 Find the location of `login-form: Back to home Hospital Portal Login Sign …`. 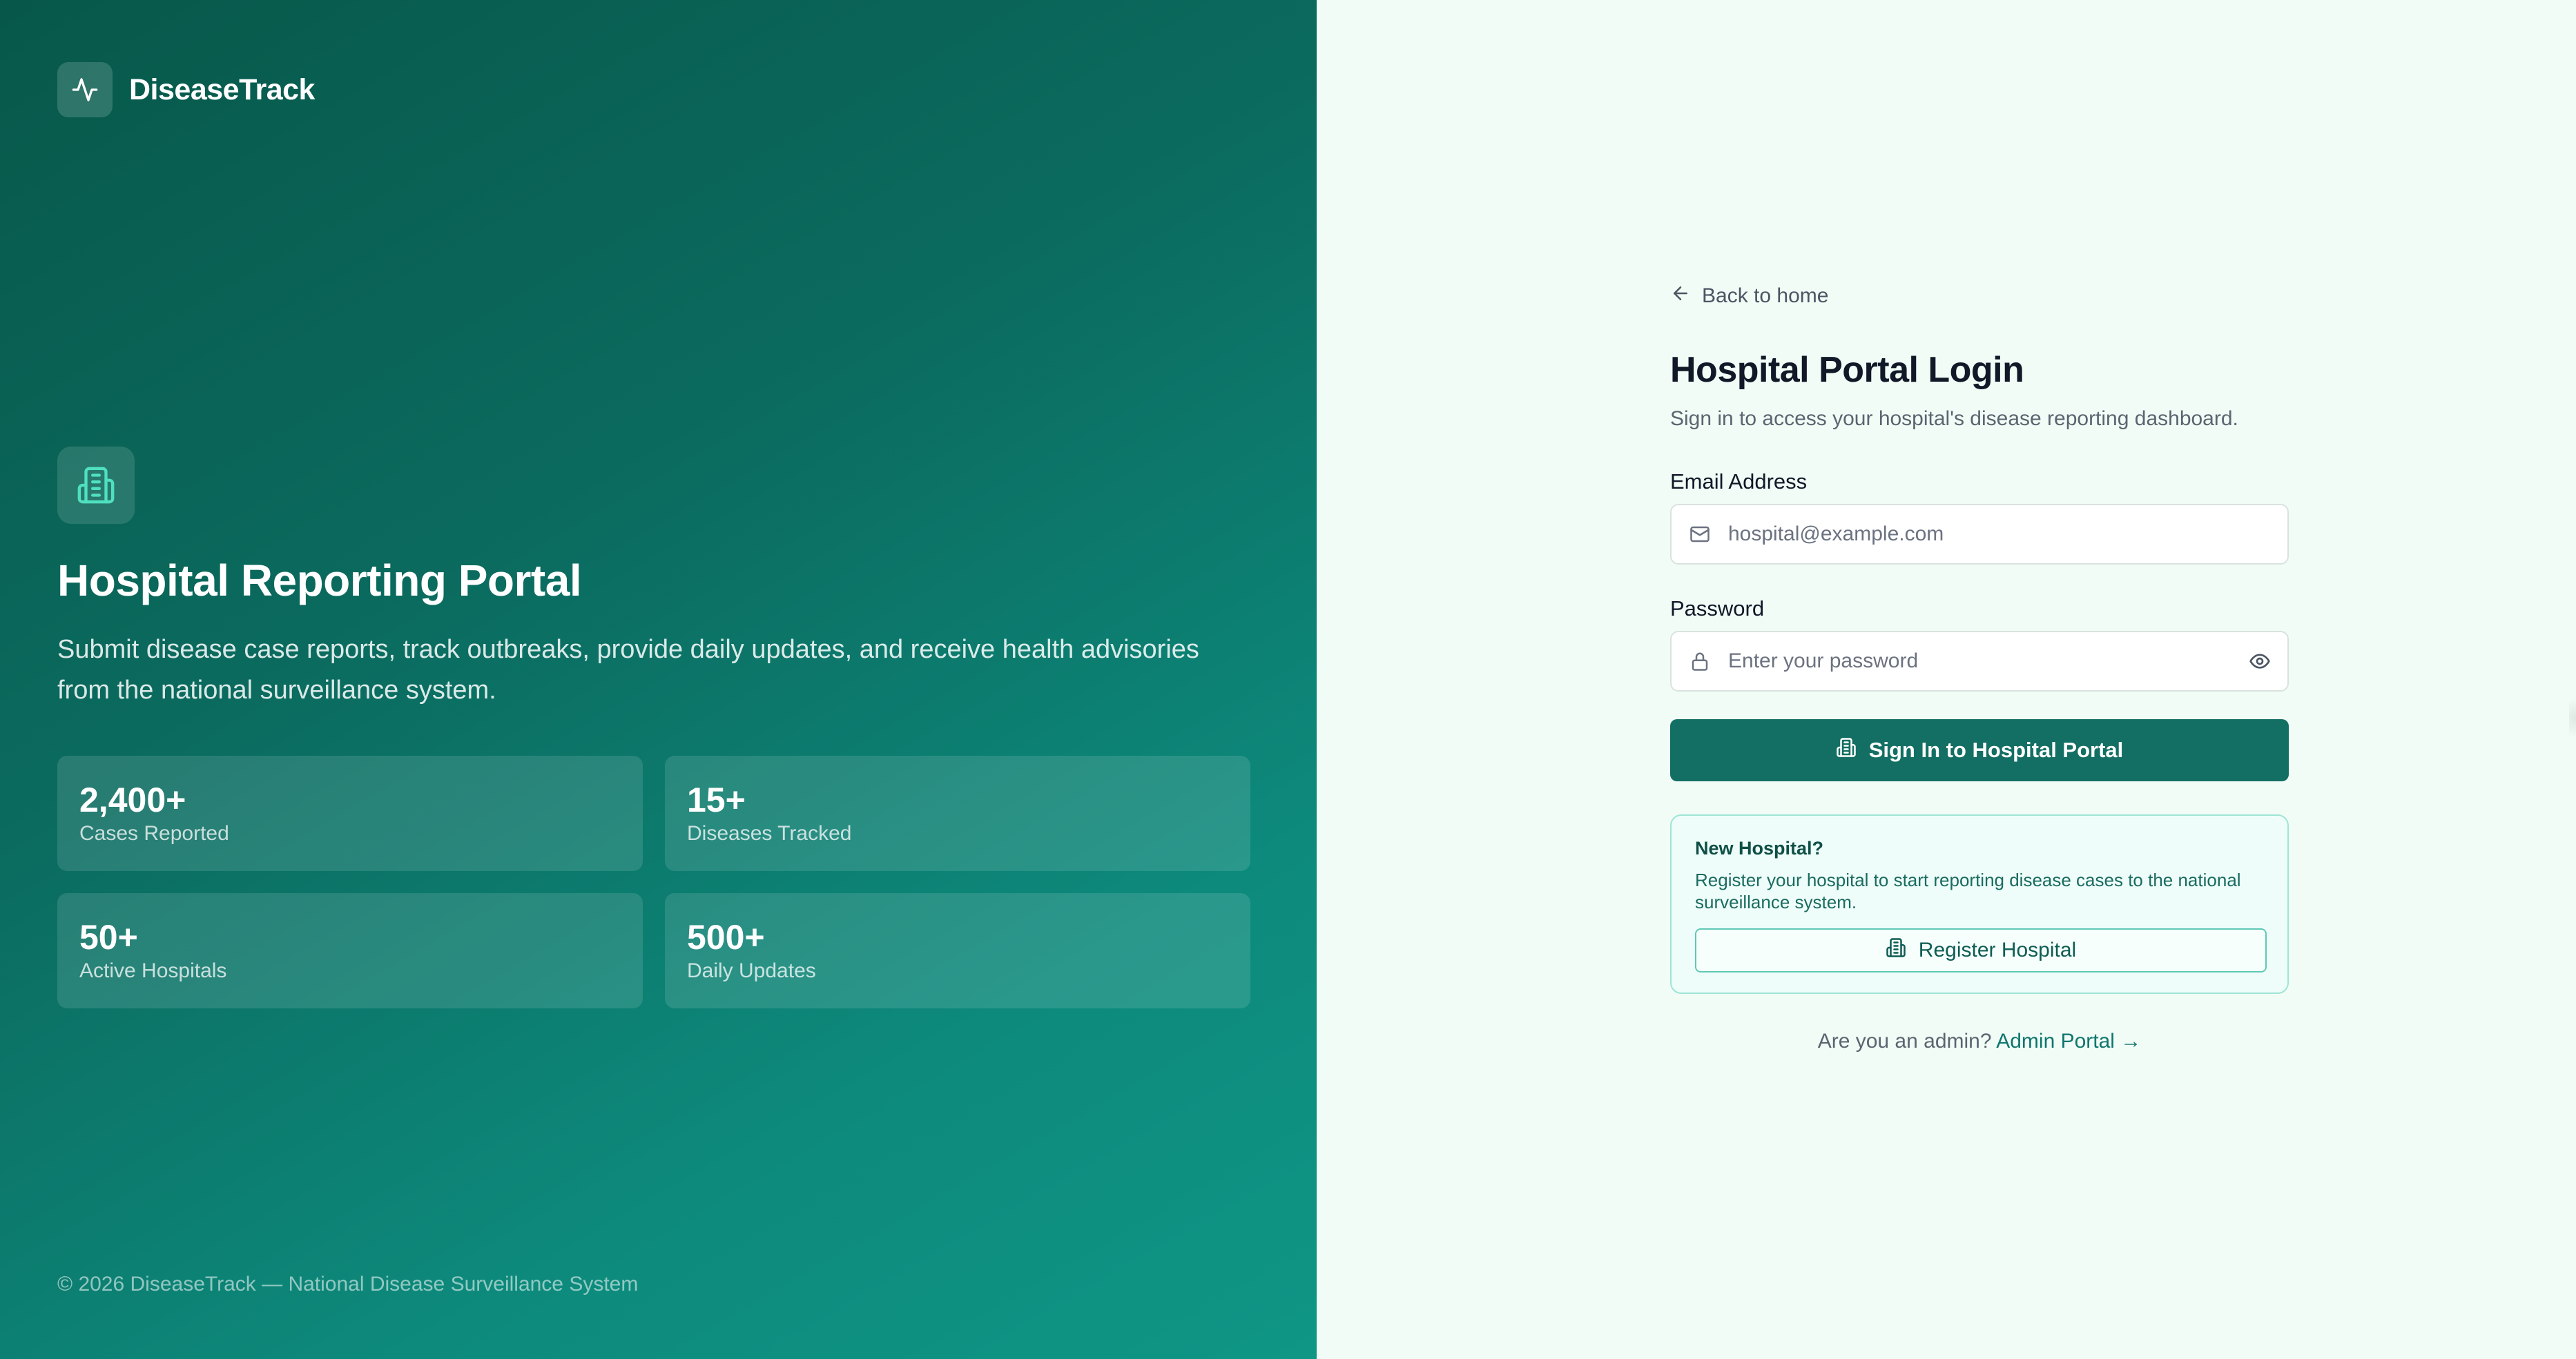

login-form: Back to home Hospital Portal Login Sign … is located at coordinates (1979, 668).